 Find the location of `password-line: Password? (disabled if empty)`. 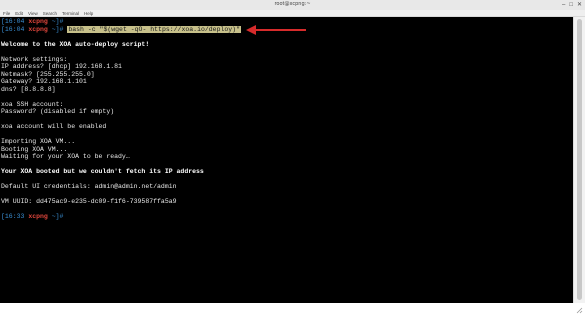

password-line: Password? (disabled if empty) is located at coordinates (58, 111).